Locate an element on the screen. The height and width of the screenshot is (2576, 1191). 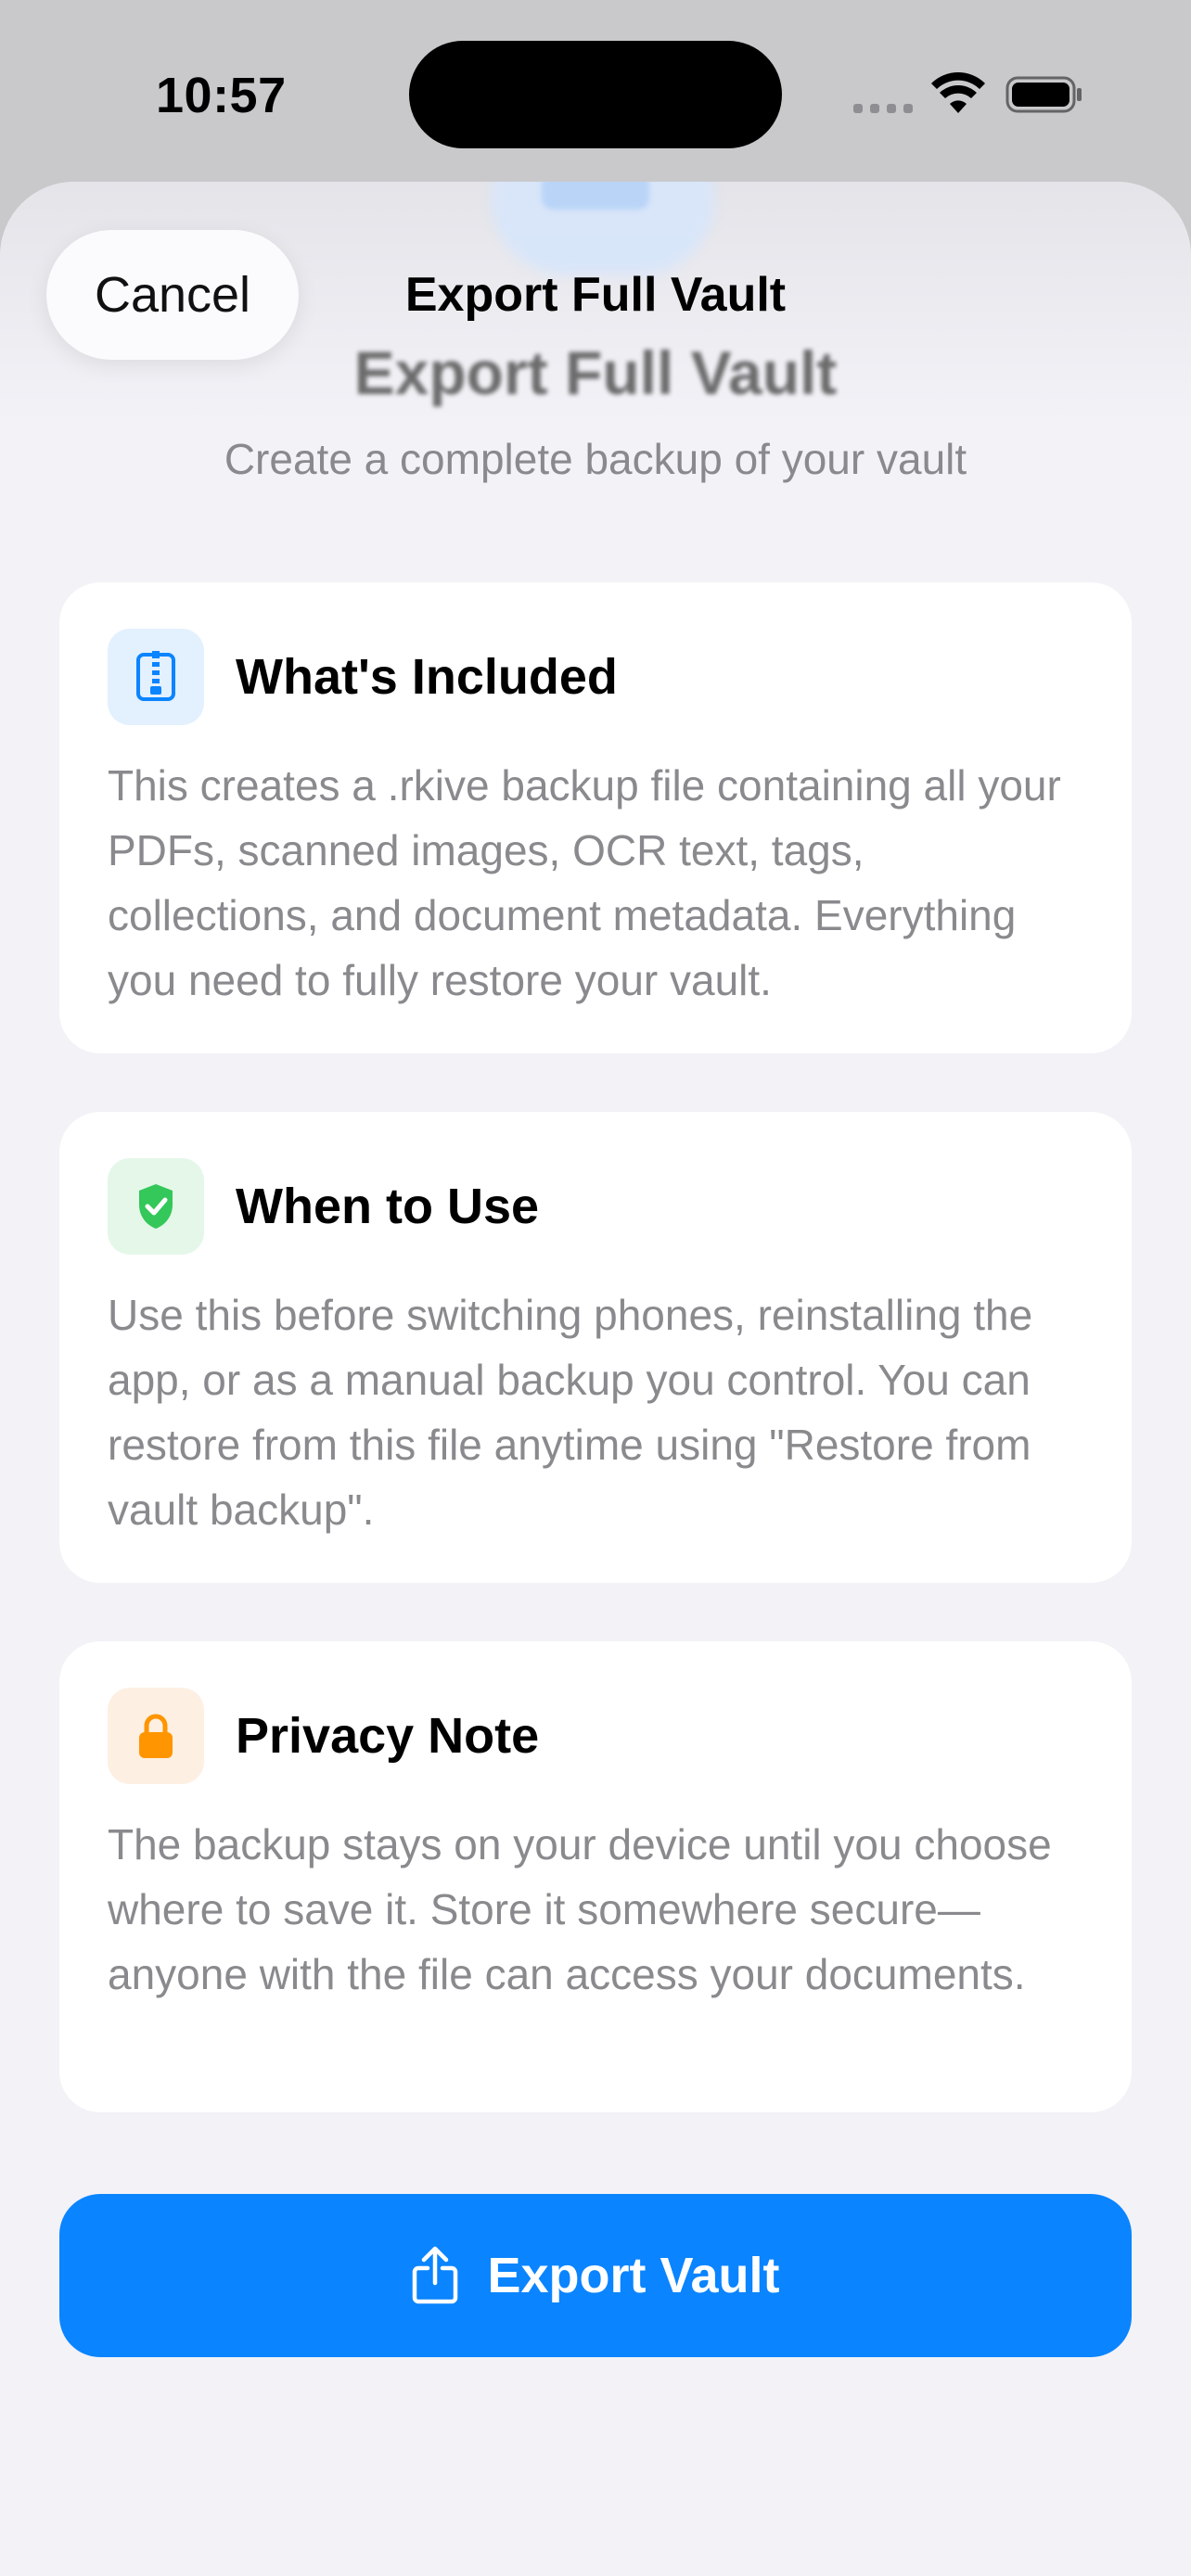
share-icon is located at coordinates (436, 2275).